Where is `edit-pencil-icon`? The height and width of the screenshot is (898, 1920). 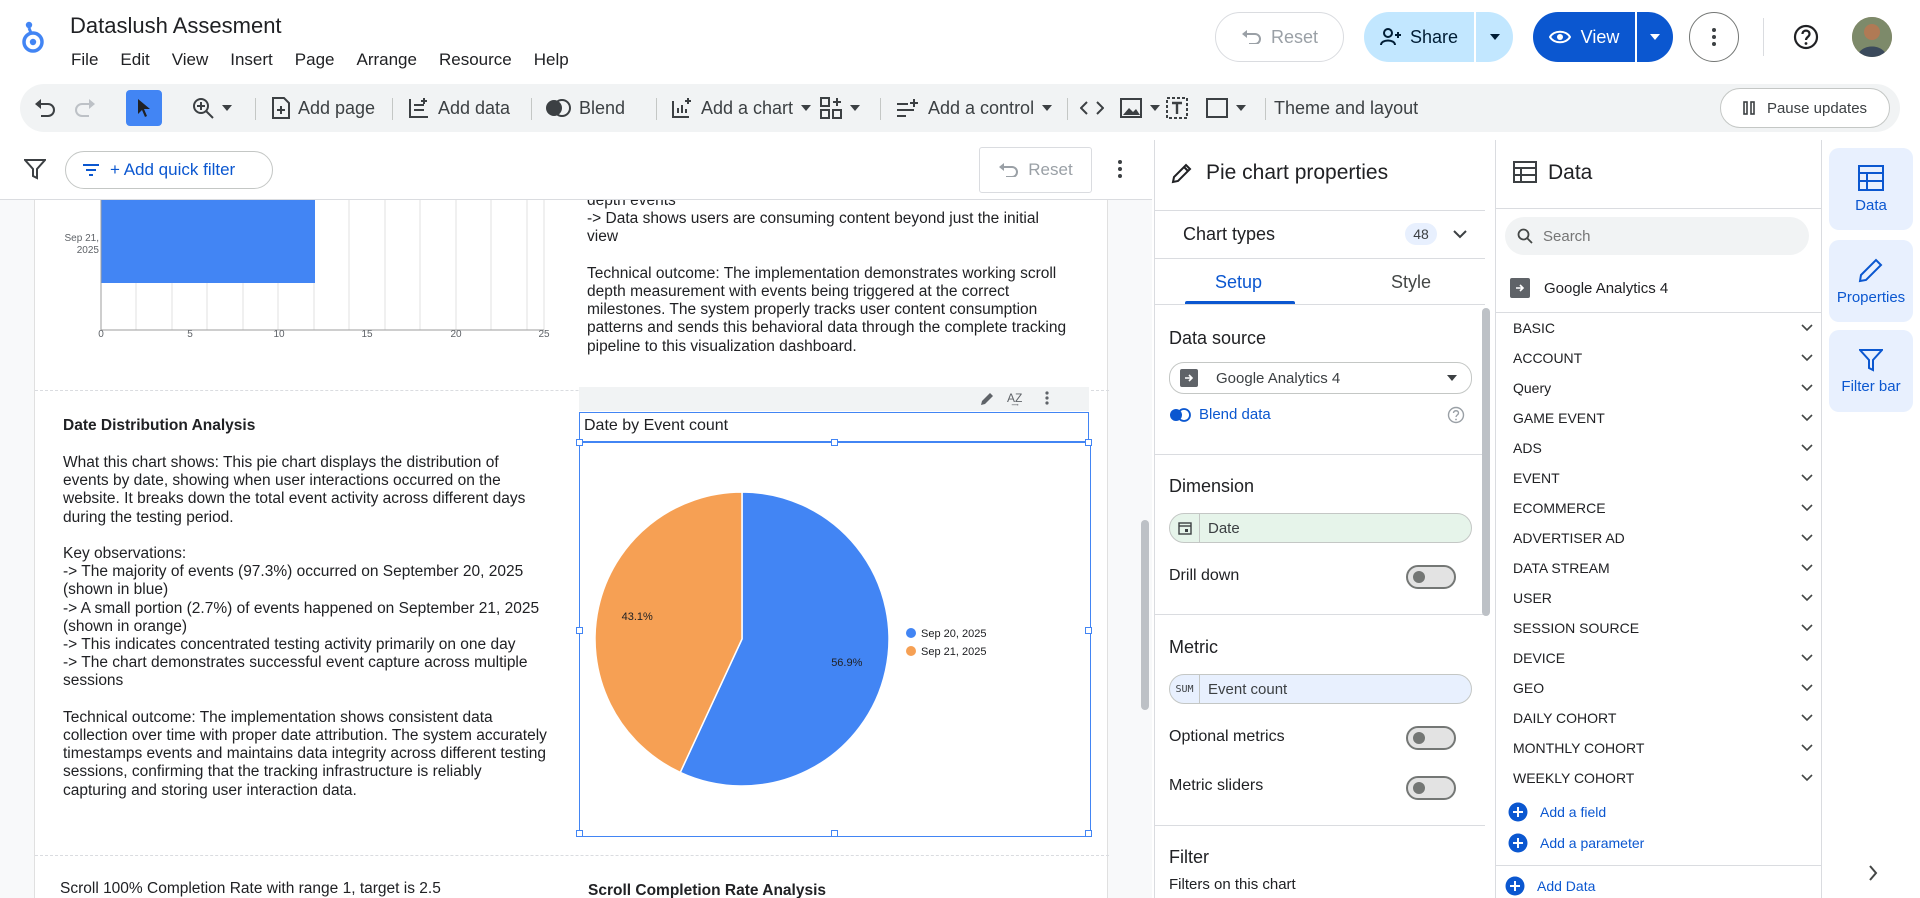
edit-pencil-icon is located at coordinates (987, 399).